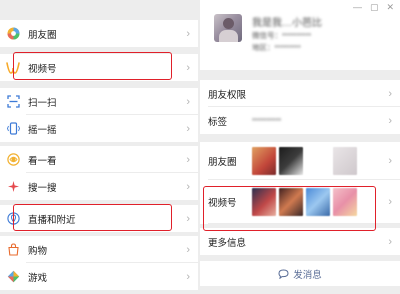 The width and height of the screenshot is (400, 294). Describe the element at coordinates (99, 276) in the screenshot. I see `discover-item-games: 游戏 ›` at that location.